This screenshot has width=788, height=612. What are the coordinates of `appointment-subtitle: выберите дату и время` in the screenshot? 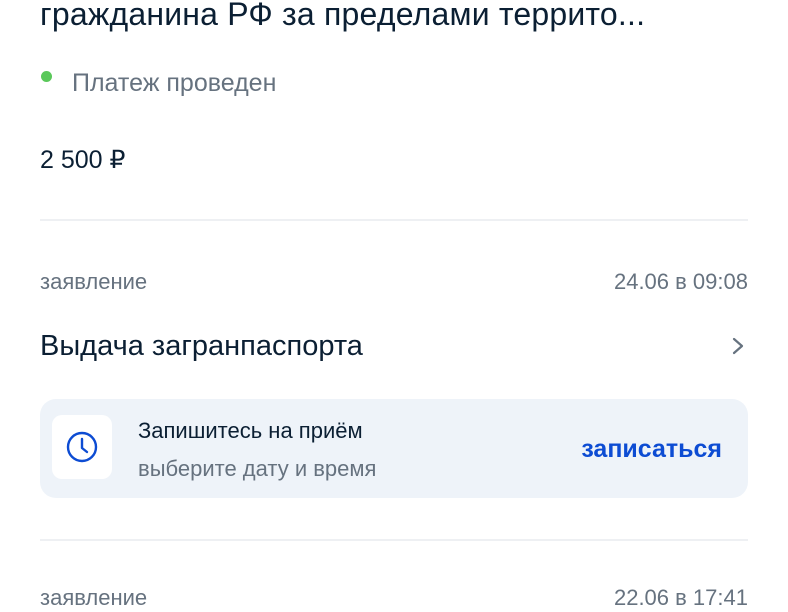 It's located at (257, 468).